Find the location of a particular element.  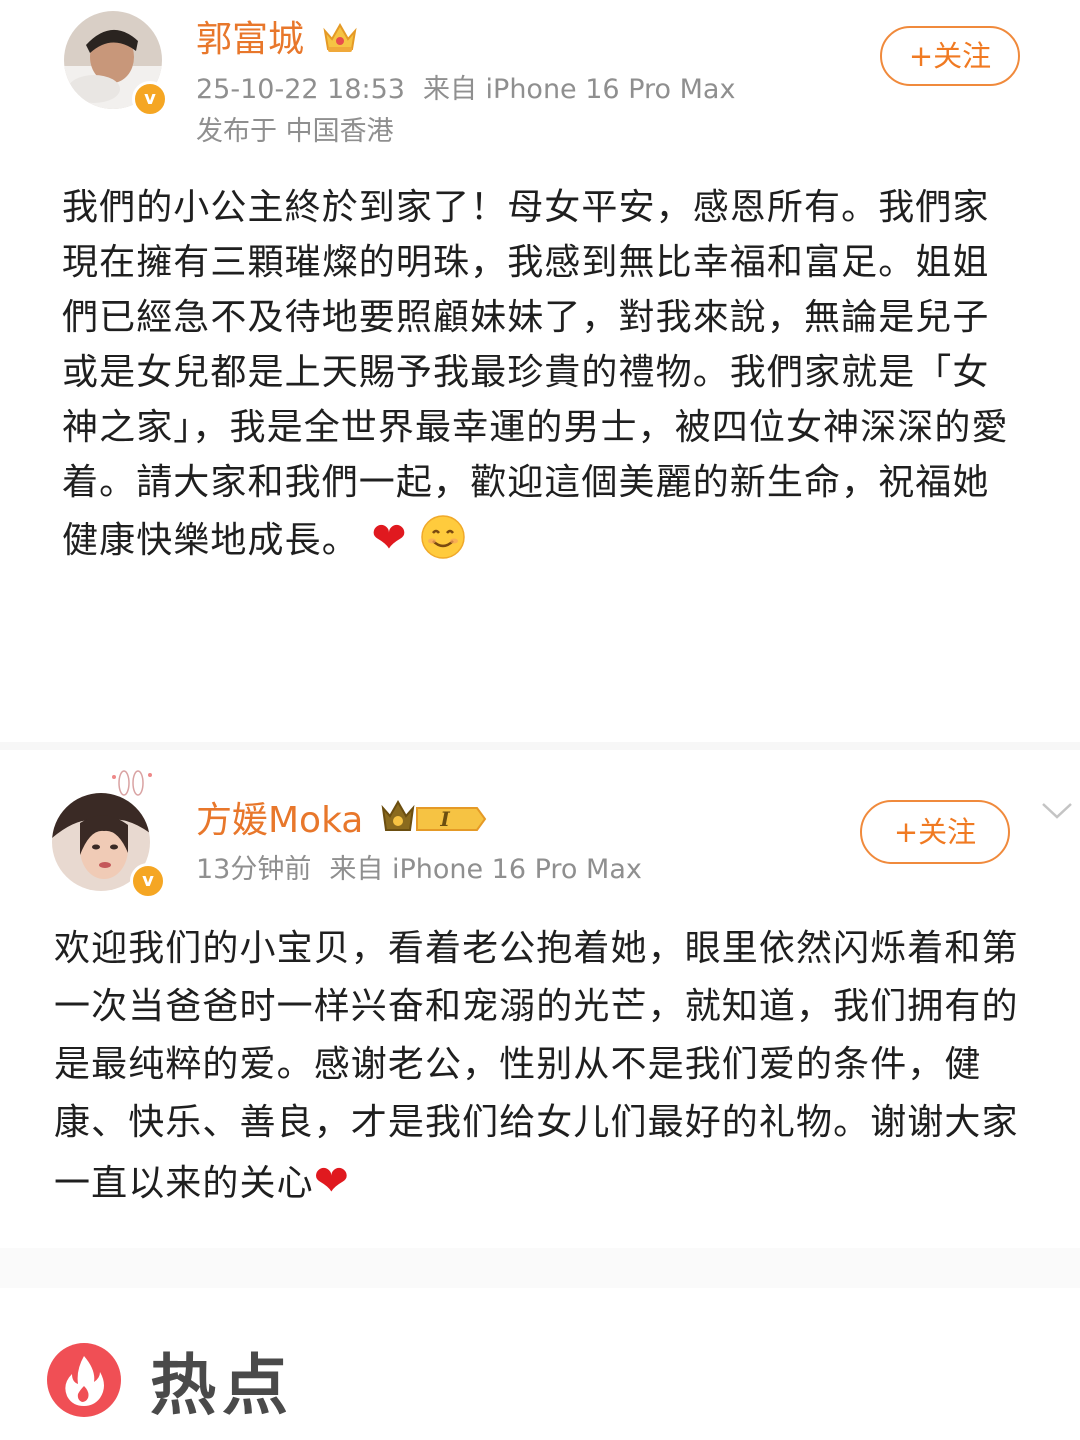

level-badge-text: I is located at coordinates (444, 819).